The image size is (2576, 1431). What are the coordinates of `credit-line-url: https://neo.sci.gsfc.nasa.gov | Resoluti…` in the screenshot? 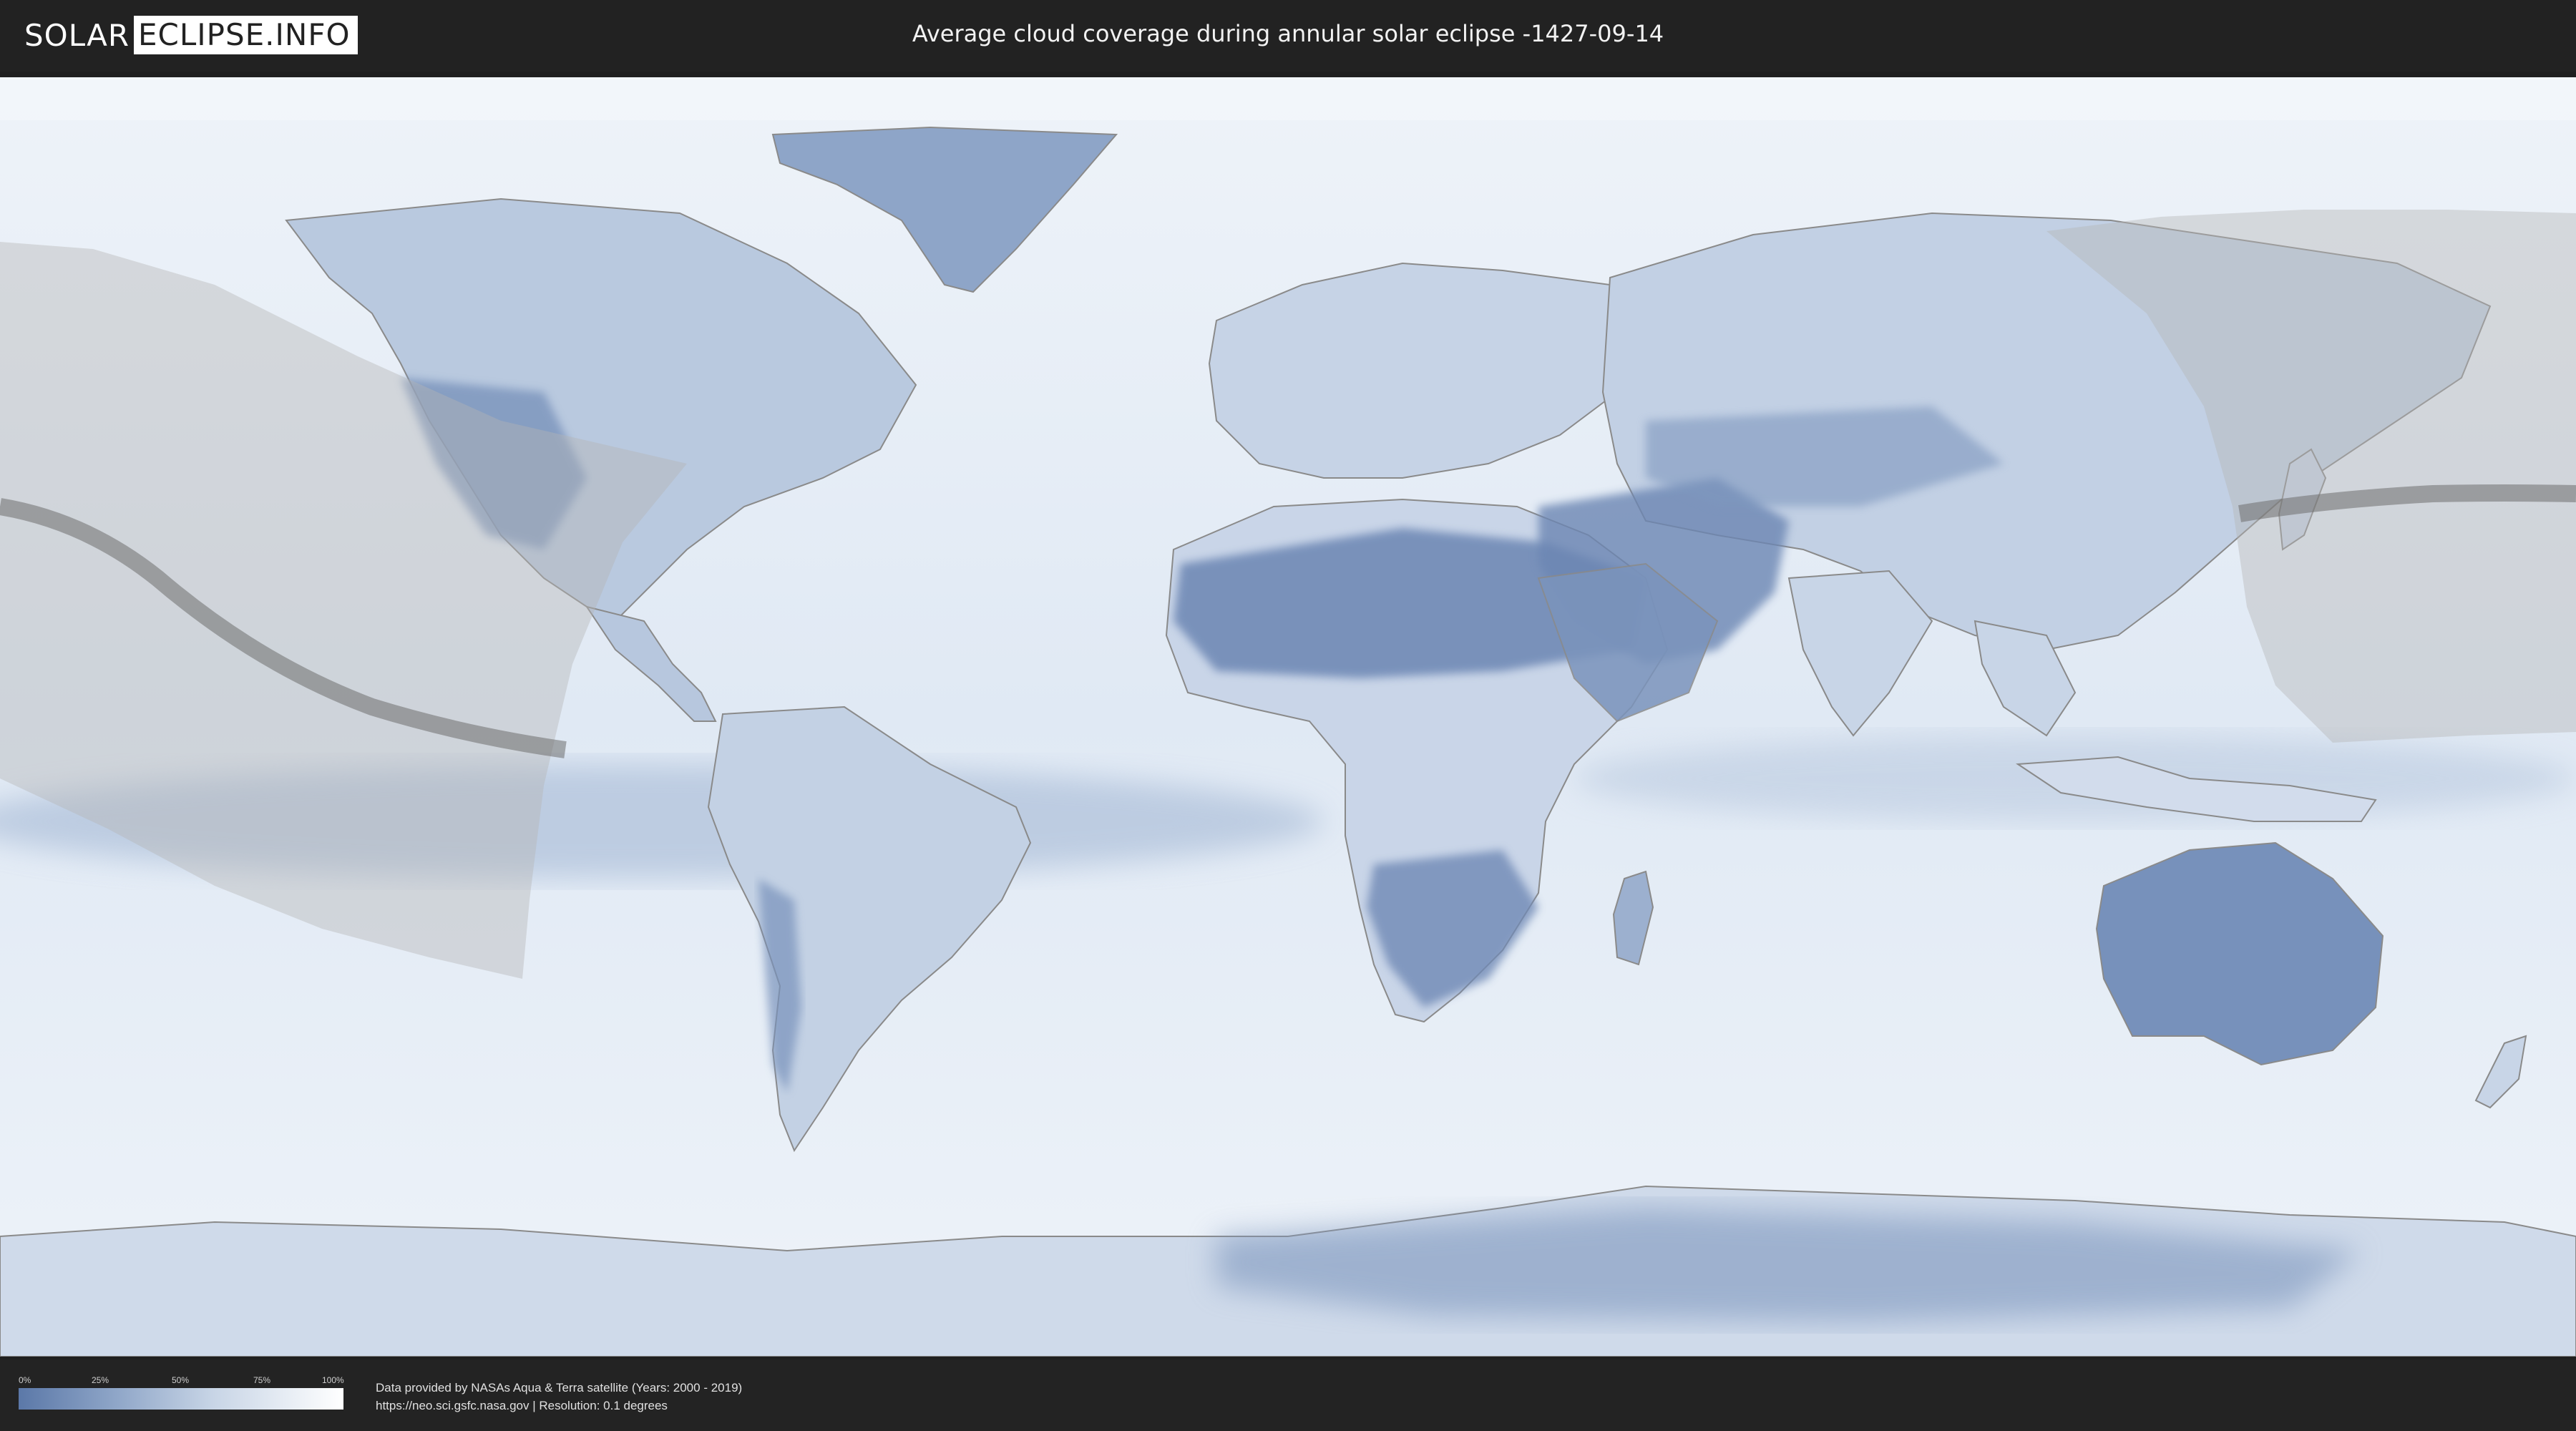 It's located at (559, 1406).